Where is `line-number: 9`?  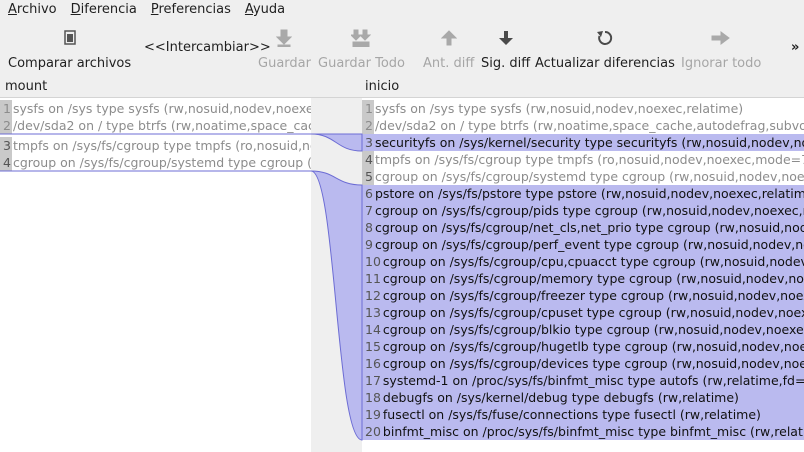
line-number: 9 is located at coordinates (369, 244).